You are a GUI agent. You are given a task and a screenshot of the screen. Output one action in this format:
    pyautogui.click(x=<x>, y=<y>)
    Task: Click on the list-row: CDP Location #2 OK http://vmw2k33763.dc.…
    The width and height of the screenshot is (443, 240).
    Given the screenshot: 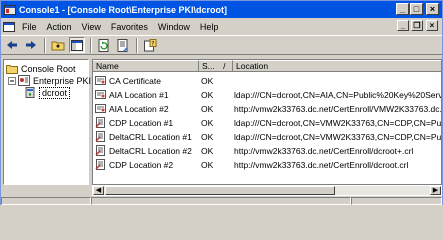 What is the action you would take?
    pyautogui.click(x=267, y=165)
    